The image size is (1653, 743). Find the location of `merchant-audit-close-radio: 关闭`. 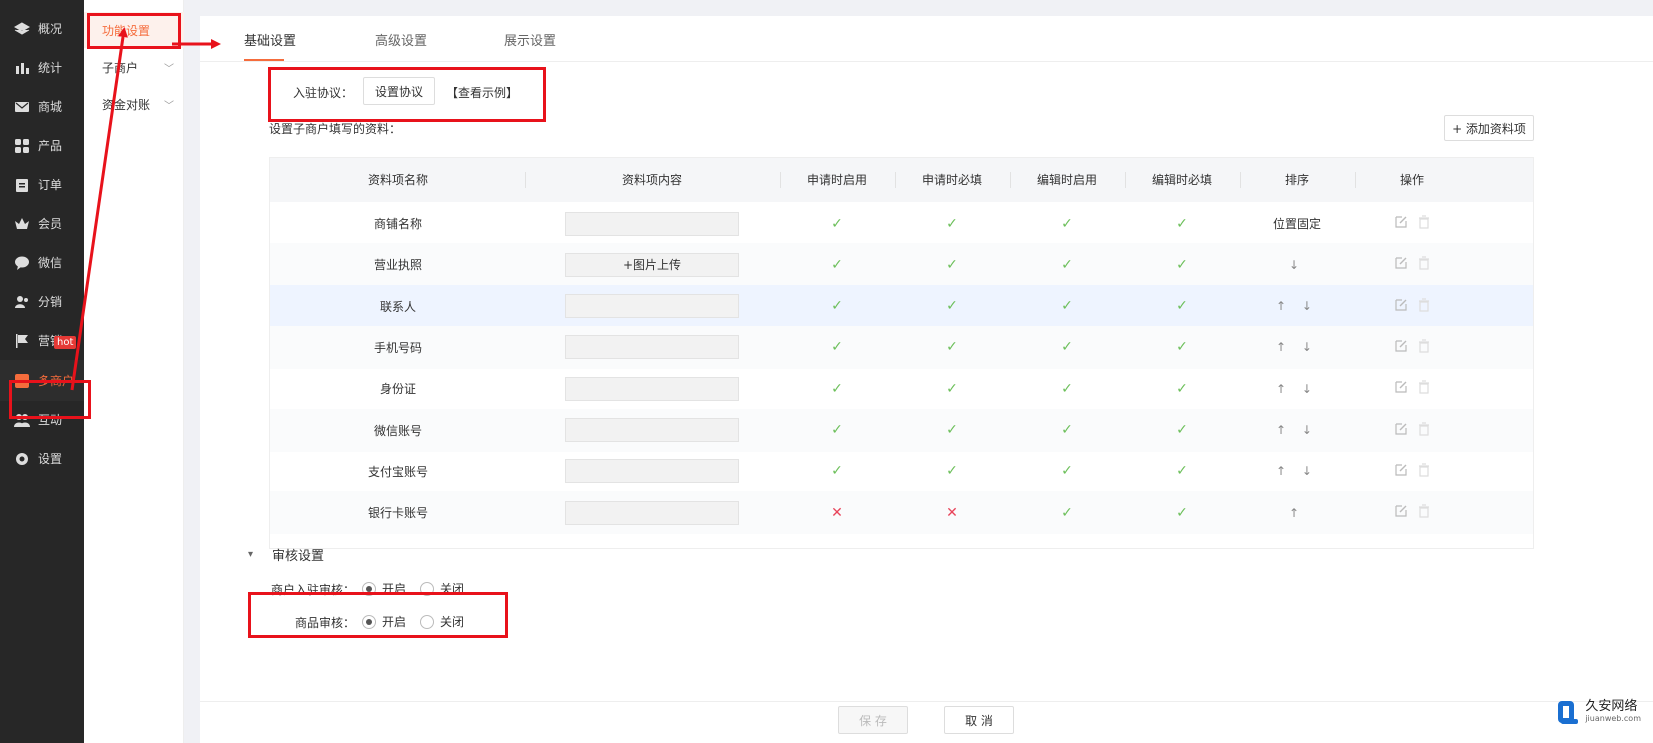

merchant-audit-close-radio: 关闭 is located at coordinates (442, 588).